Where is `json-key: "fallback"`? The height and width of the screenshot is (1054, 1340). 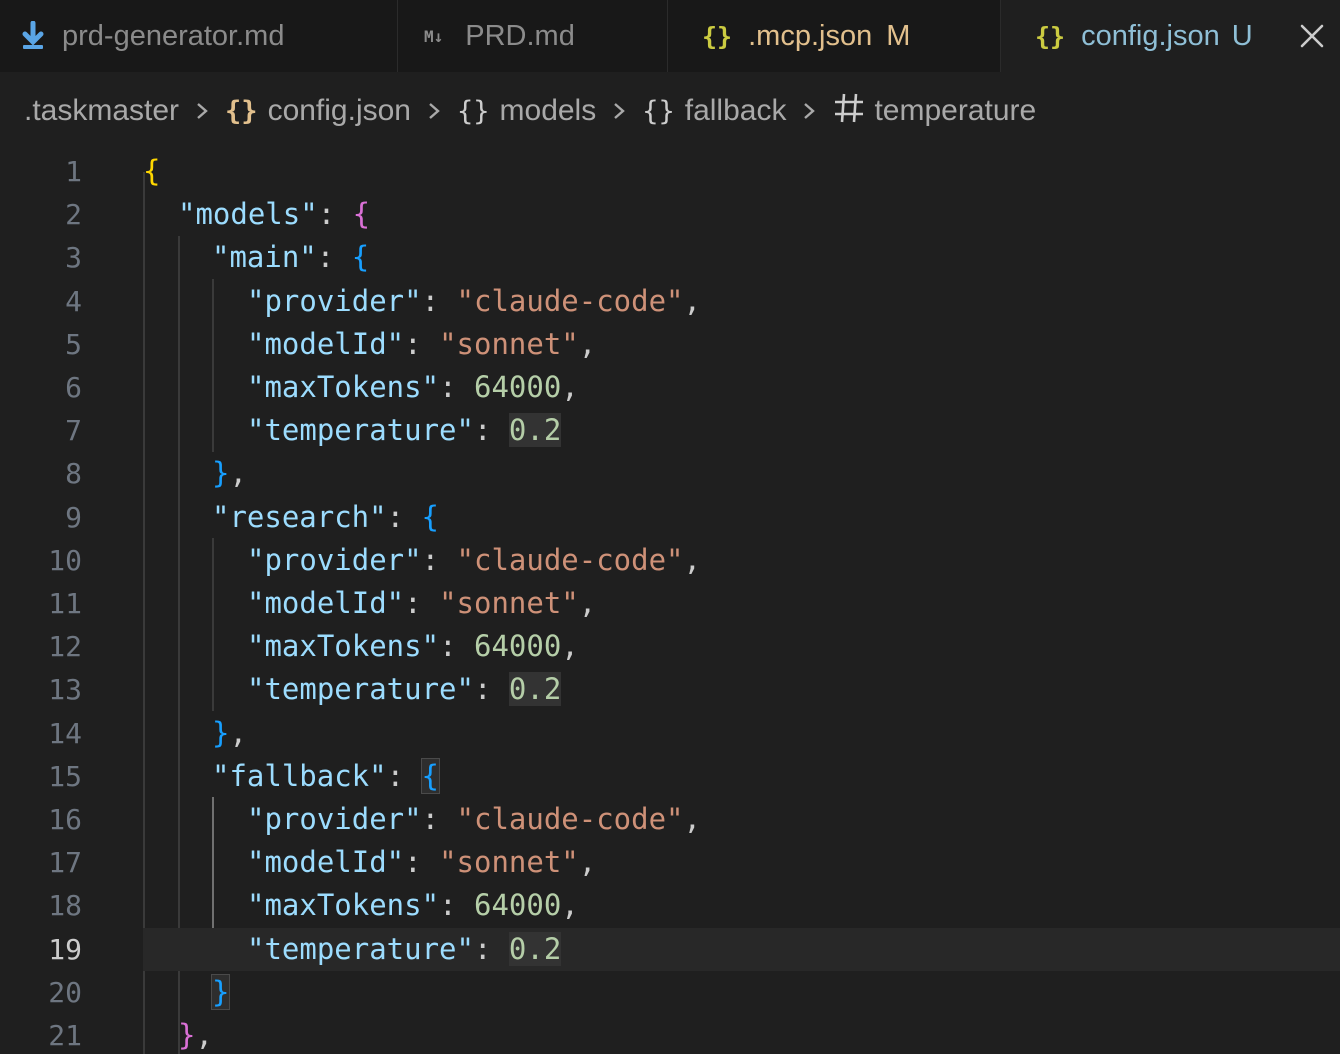
json-key: "fallback" is located at coordinates (299, 775).